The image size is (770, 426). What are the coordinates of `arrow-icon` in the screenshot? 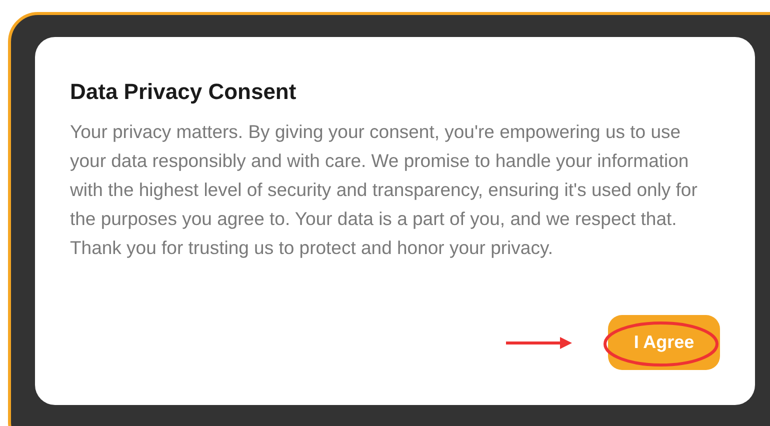 It's located at (539, 342).